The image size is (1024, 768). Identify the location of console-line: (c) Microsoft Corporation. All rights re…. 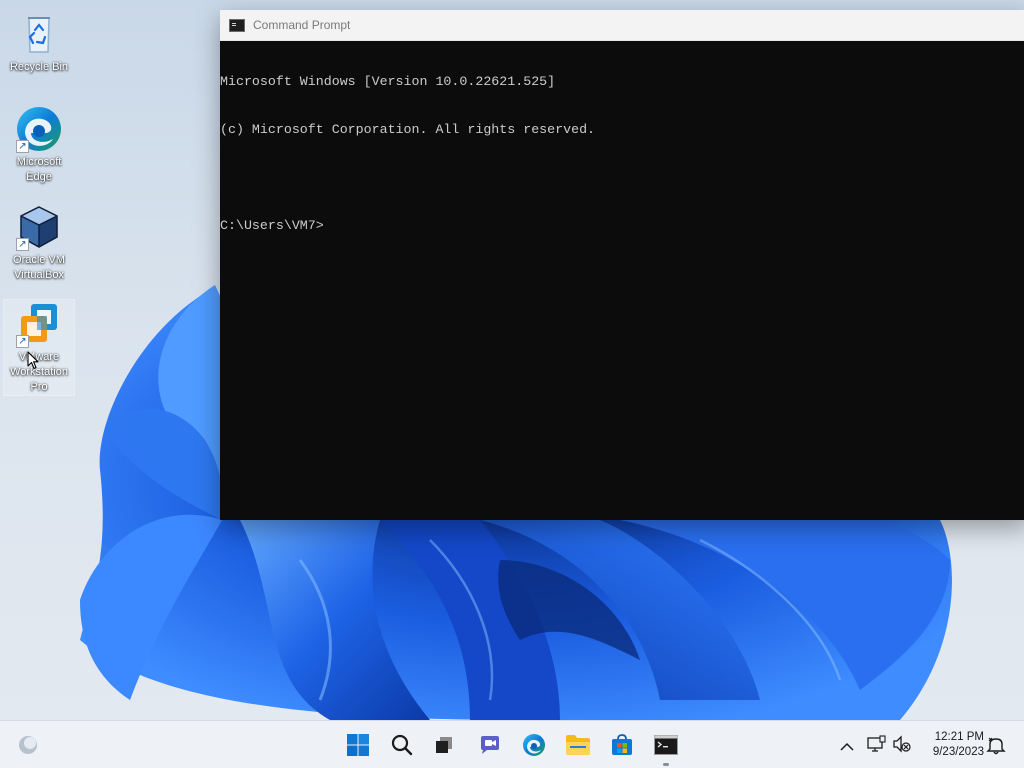
(408, 129).